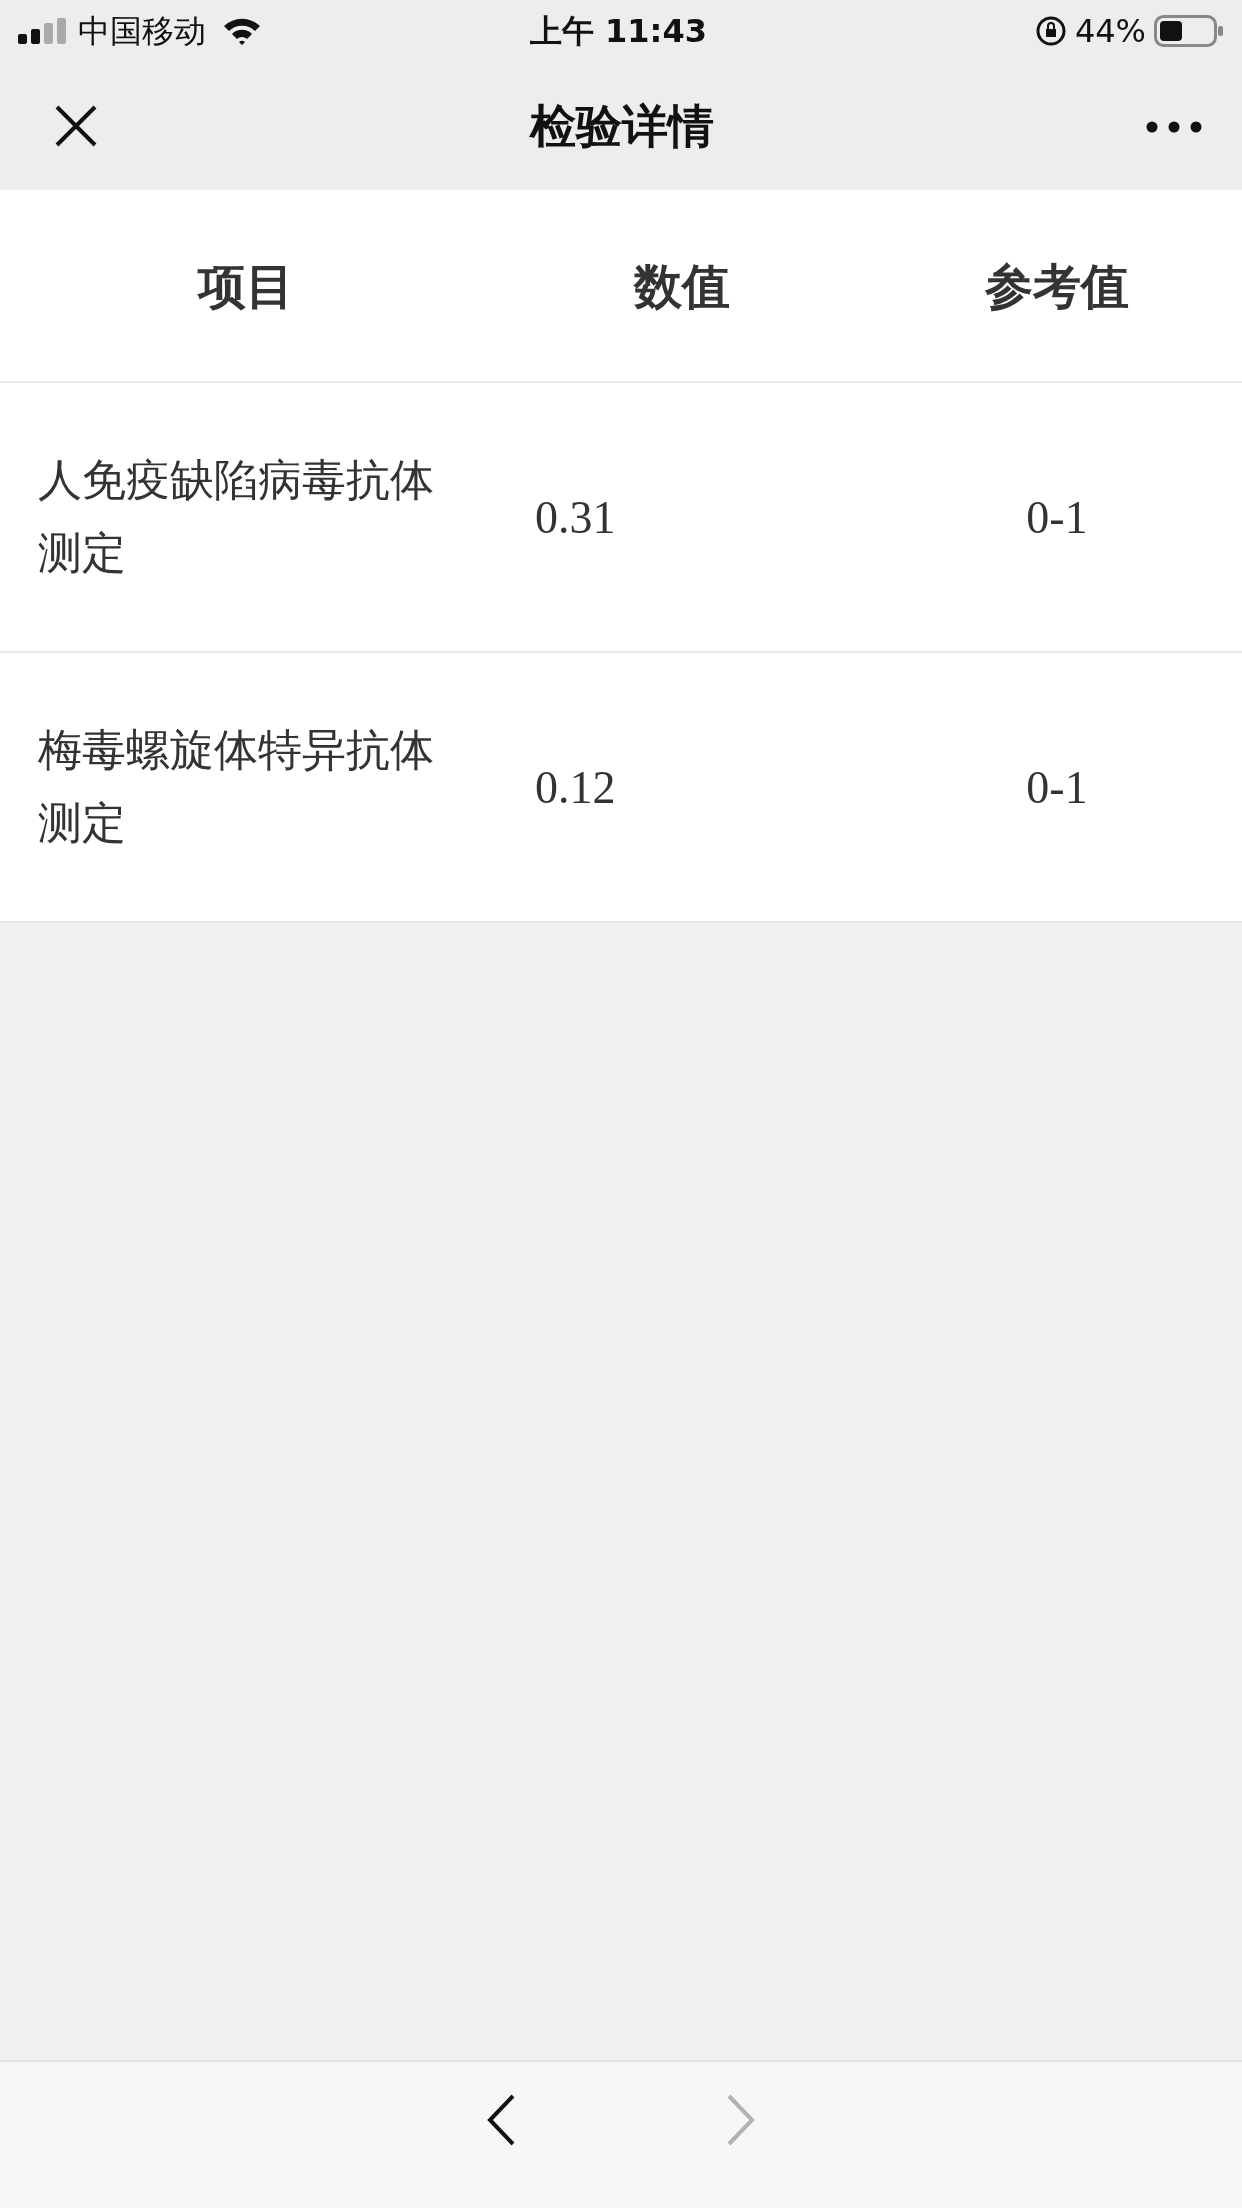 The image size is (1242, 2208). Describe the element at coordinates (575, 787) in the screenshot. I see `test-value: 0.12` at that location.